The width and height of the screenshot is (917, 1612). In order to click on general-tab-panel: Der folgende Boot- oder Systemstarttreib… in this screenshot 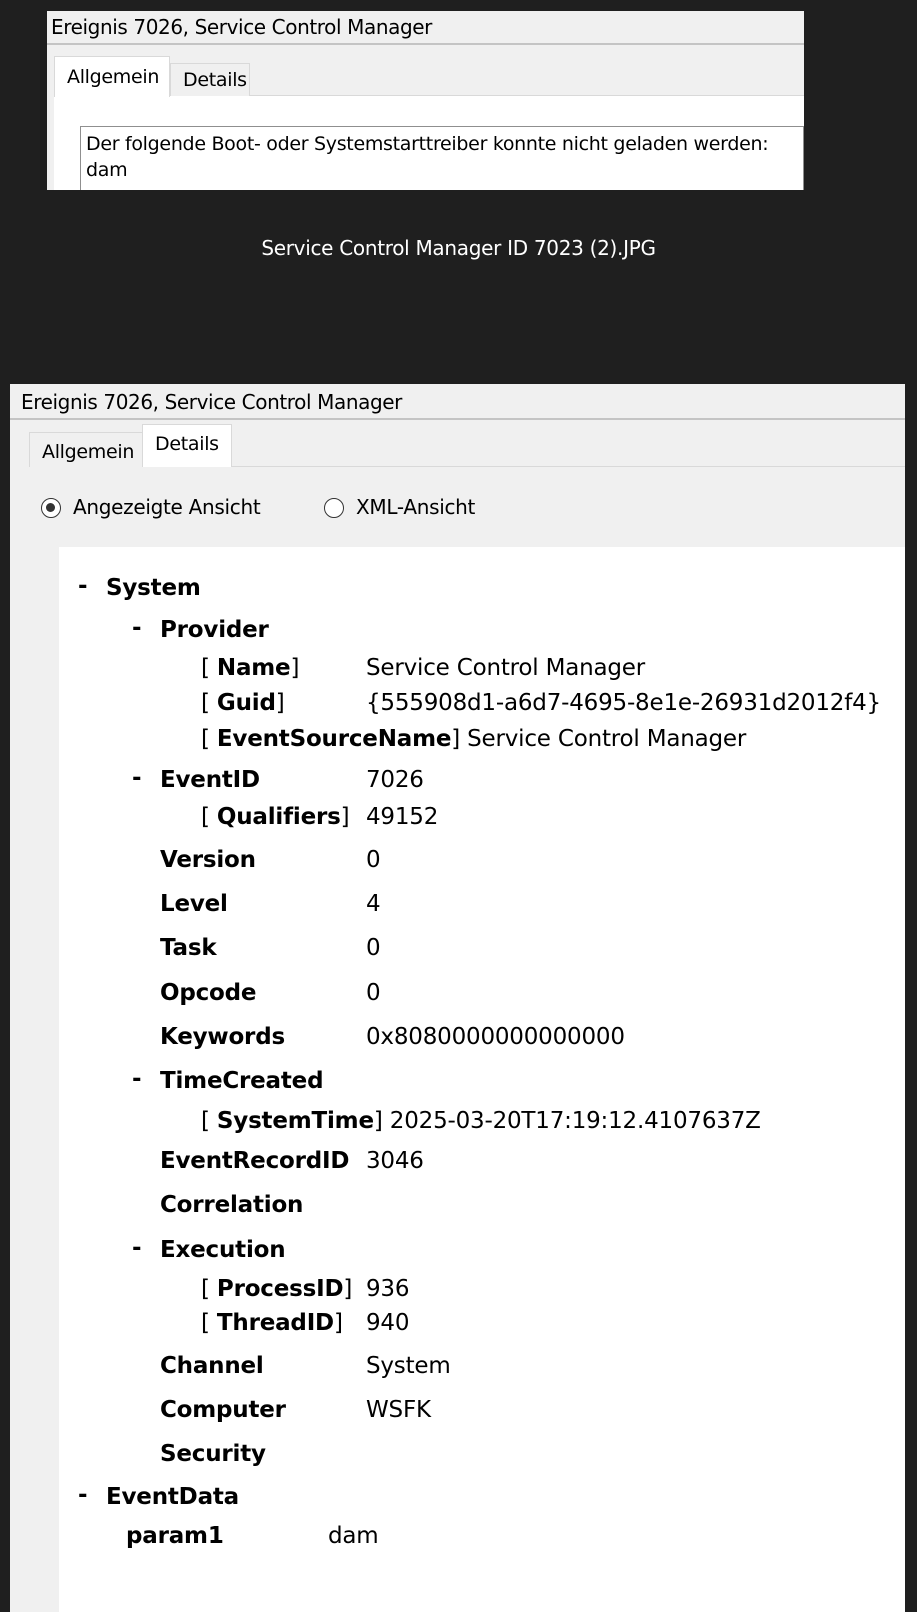, I will do `click(429, 143)`.